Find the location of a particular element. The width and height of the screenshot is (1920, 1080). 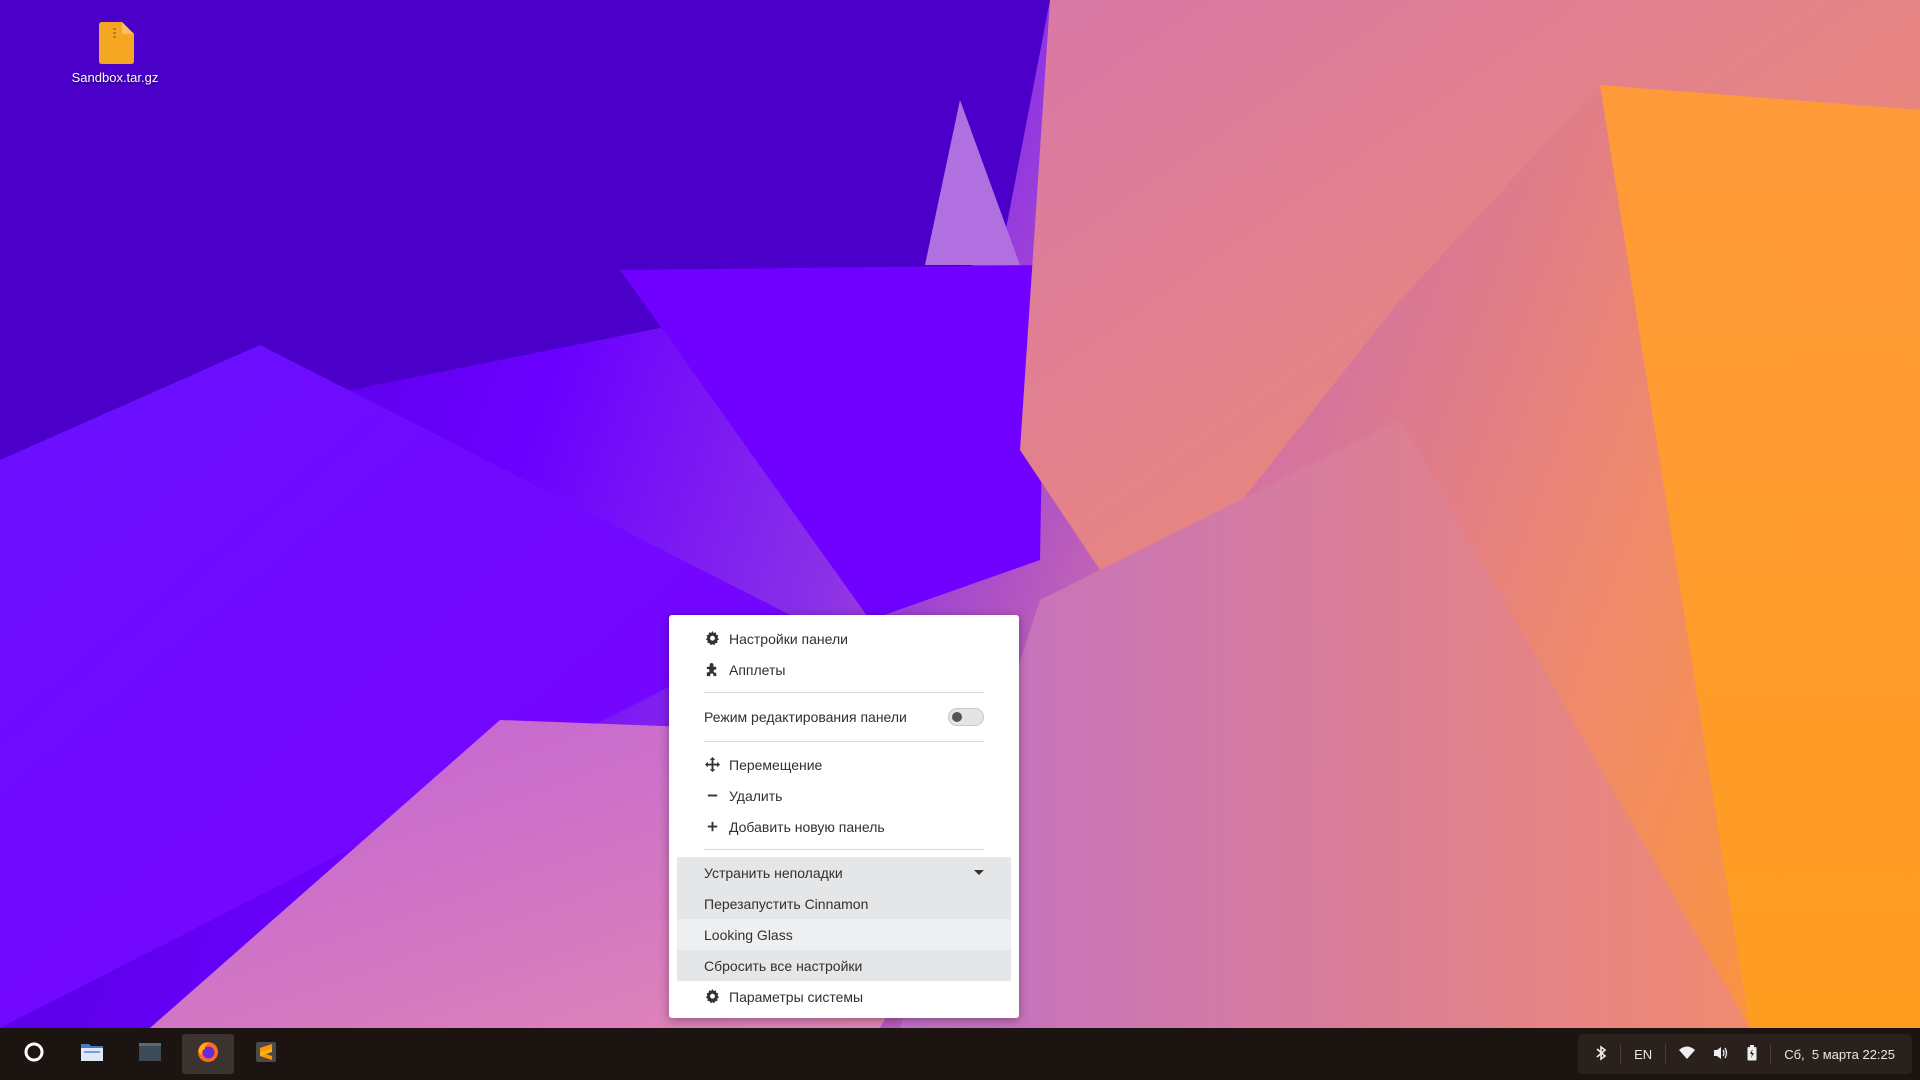

firefox-icon is located at coordinates (208, 1054).